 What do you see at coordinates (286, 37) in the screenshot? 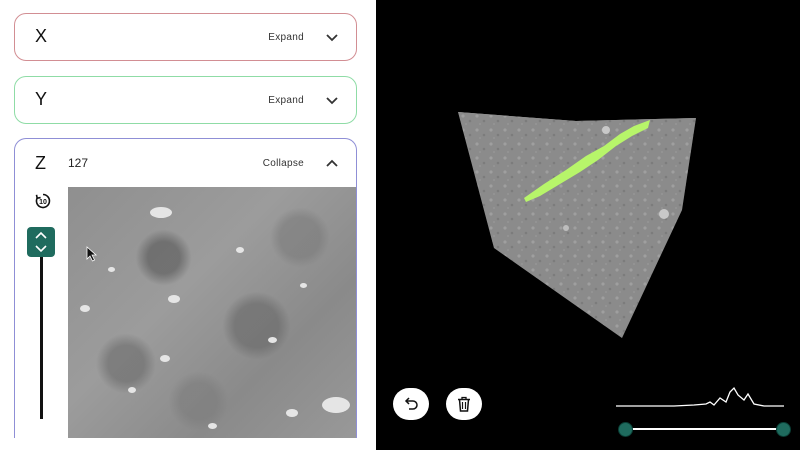
I see `x-expand-label: Expand` at bounding box center [286, 37].